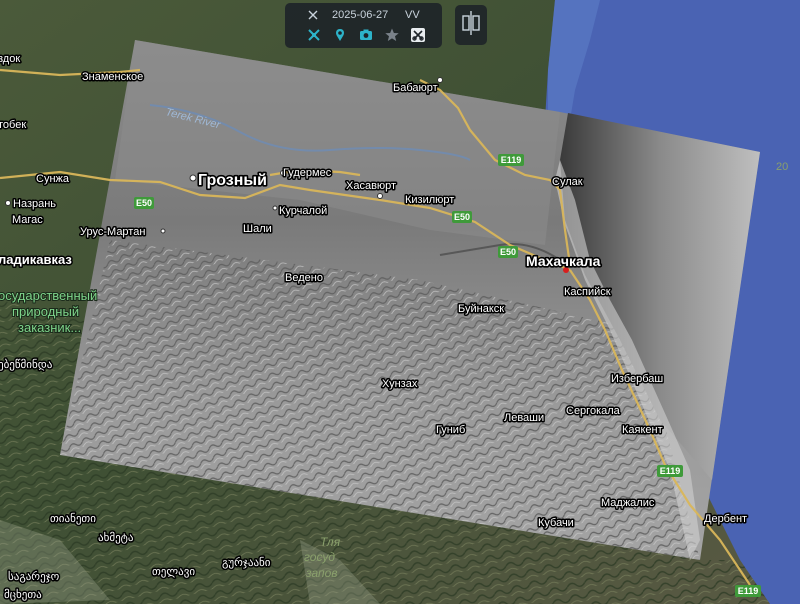 The image size is (800, 604). I want to click on label-zdok: здок, so click(10, 59).